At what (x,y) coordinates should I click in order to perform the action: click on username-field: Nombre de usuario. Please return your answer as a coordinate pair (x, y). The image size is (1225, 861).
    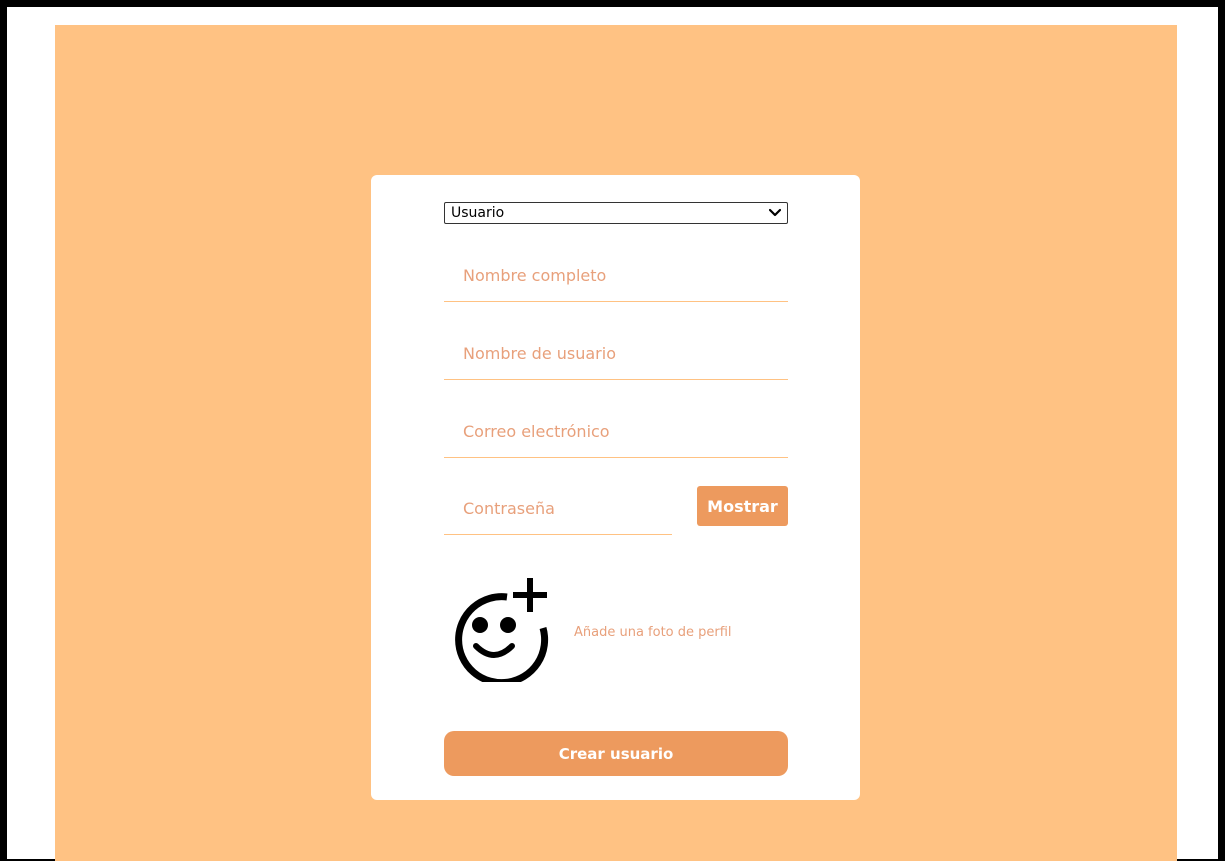
    Looking at the image, I should click on (616, 358).